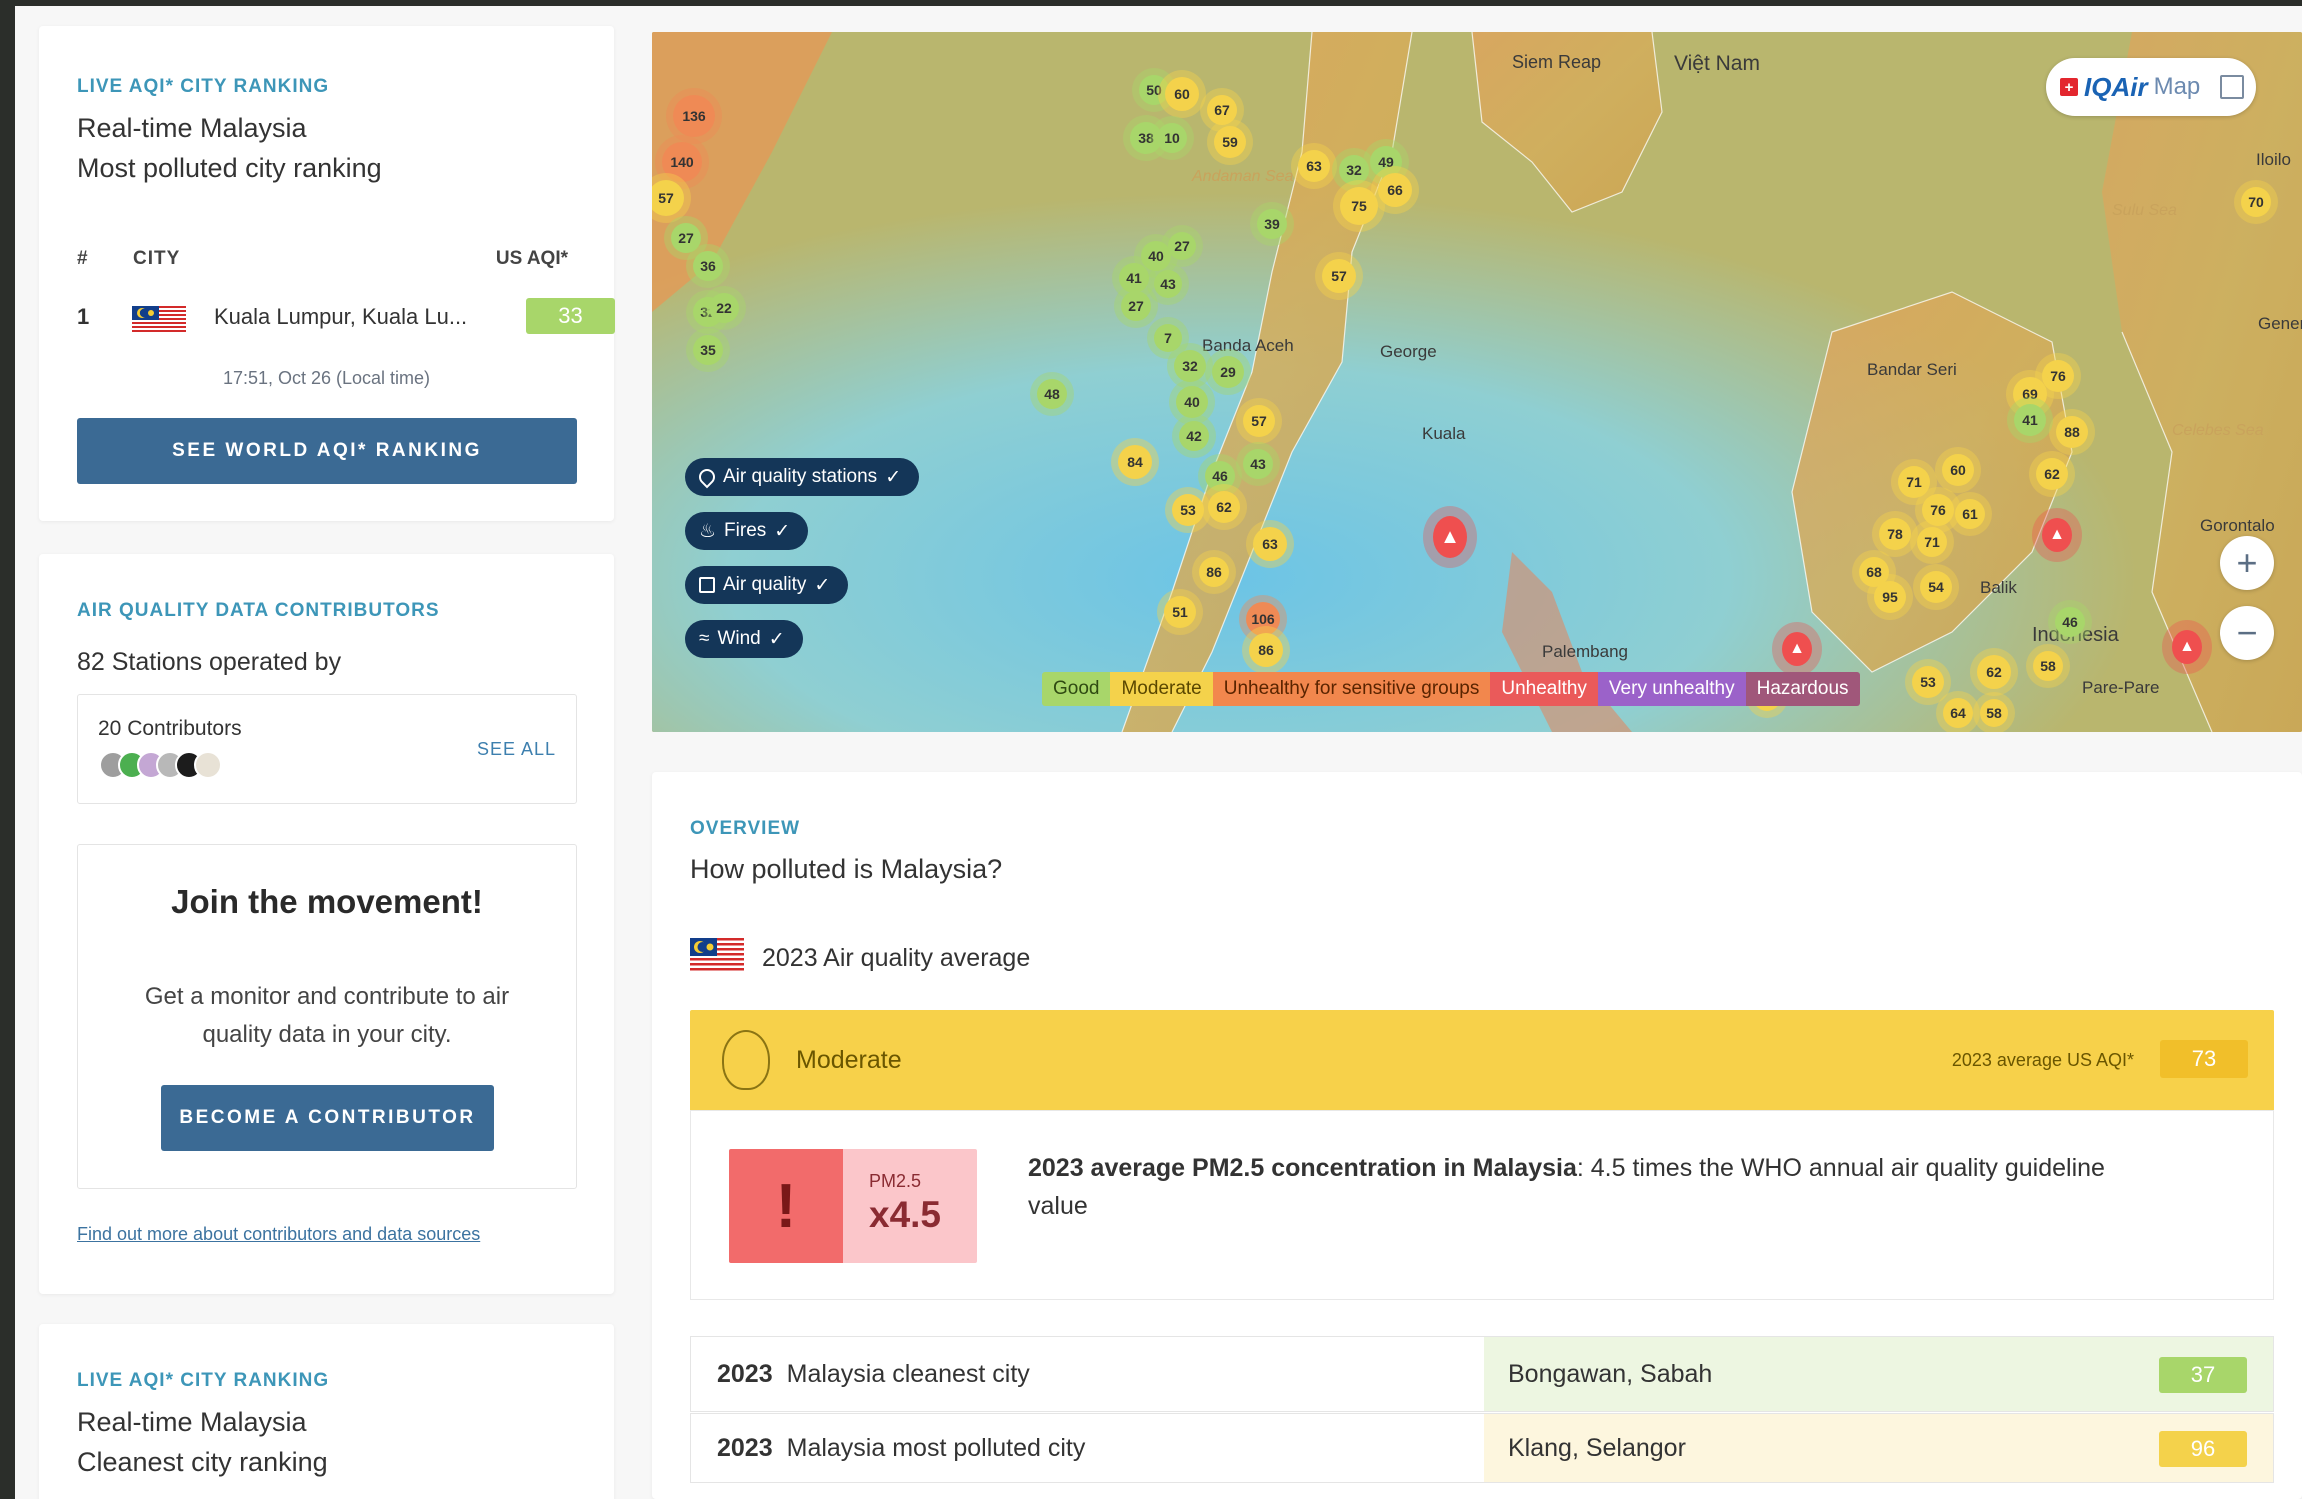 The image size is (2302, 1499). What do you see at coordinates (327, 749) in the screenshot?
I see `contributors-box: 20 Contributors SEE ALL` at bounding box center [327, 749].